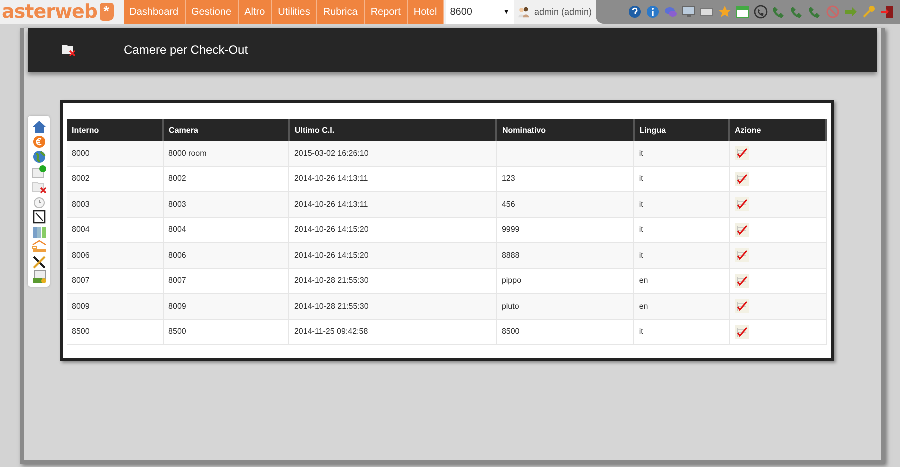 The width and height of the screenshot is (900, 467). Describe the element at coordinates (869, 12) in the screenshot. I see `key-icon` at that location.